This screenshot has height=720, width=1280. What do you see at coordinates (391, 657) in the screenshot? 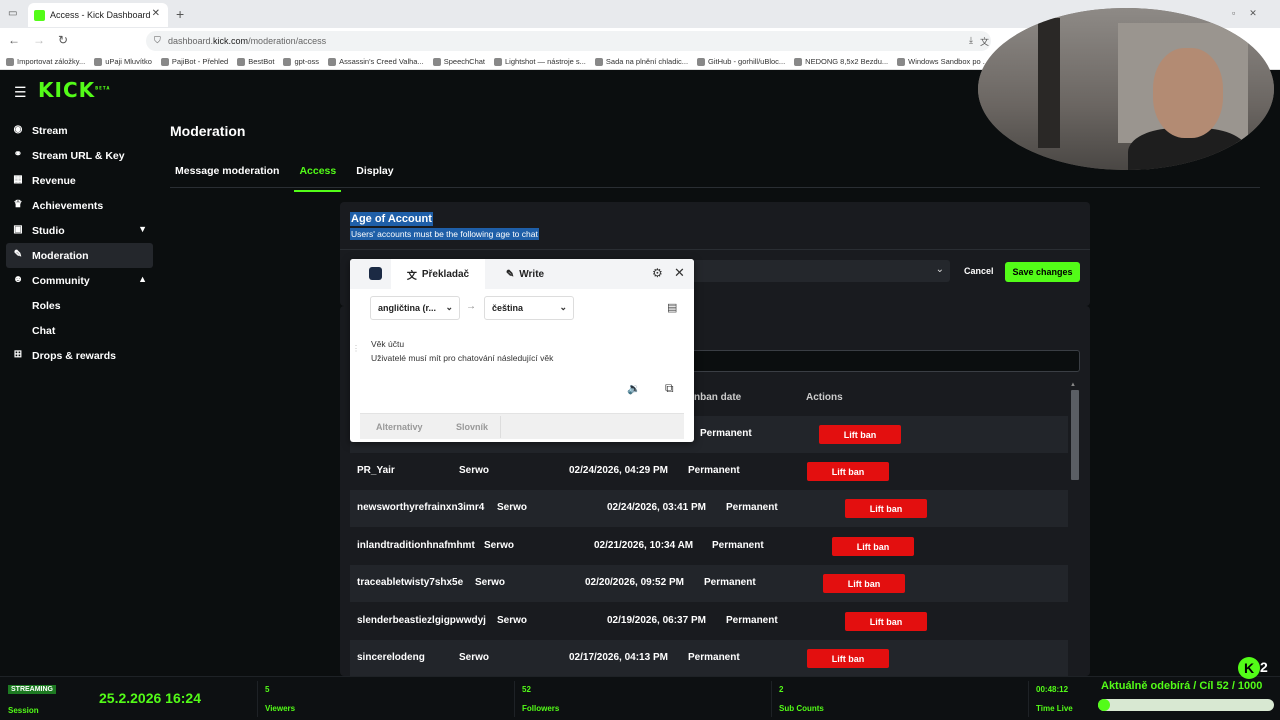
I see `ban-username: sincerelodeng` at bounding box center [391, 657].